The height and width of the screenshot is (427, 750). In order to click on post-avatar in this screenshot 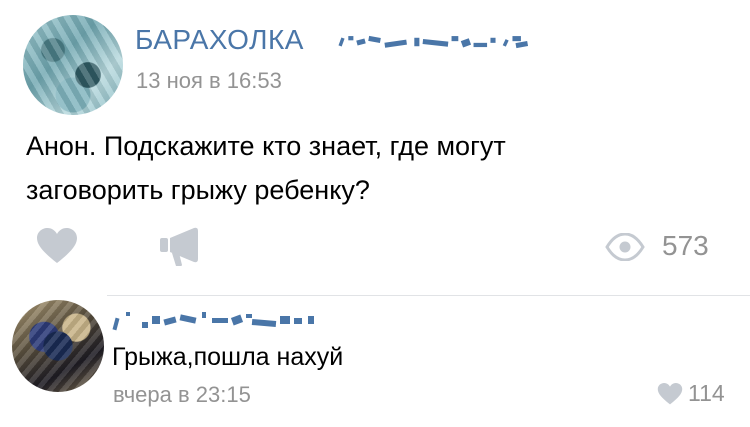, I will do `click(73, 65)`.